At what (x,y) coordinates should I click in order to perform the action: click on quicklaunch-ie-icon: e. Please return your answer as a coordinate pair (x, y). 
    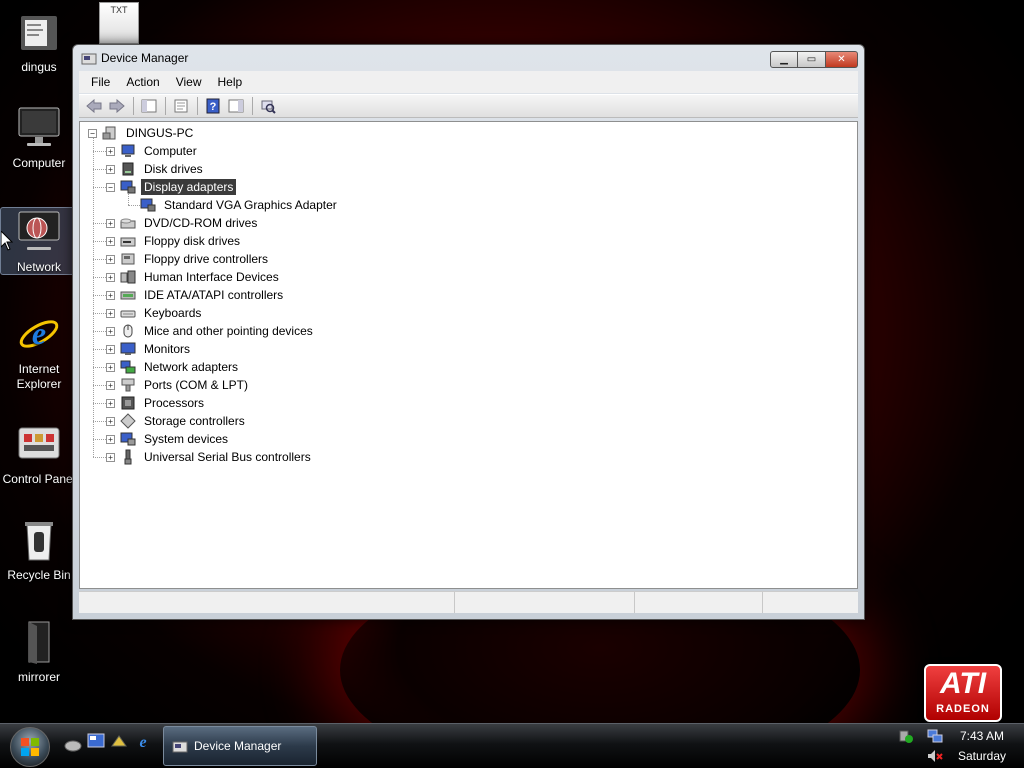
    Looking at the image, I should click on (143, 741).